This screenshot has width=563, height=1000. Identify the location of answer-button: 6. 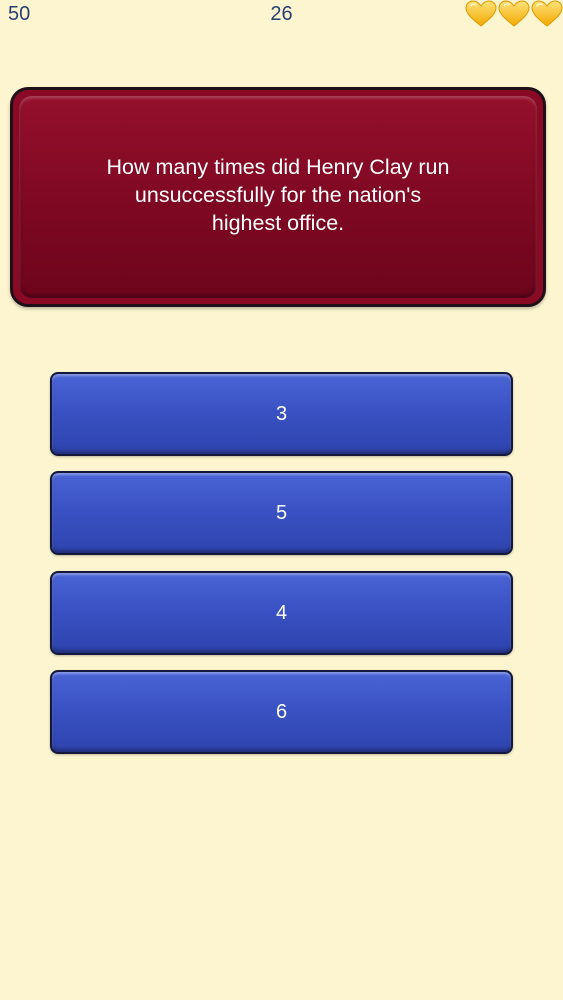
(281, 712).